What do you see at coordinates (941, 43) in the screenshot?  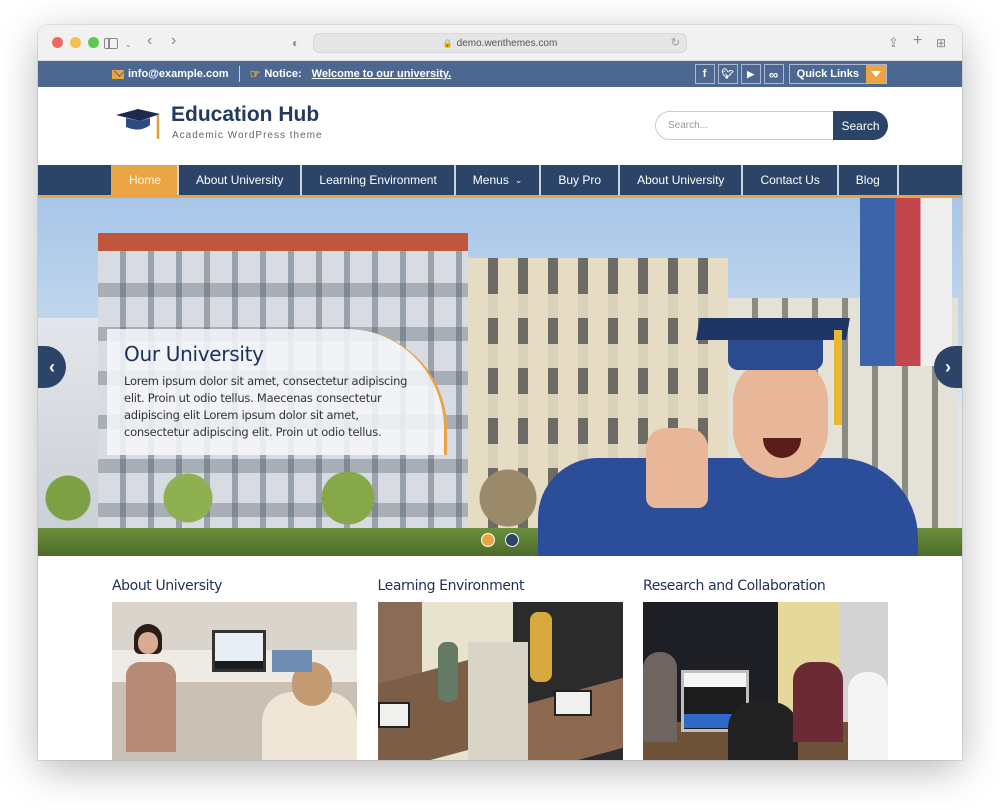 I see `tab-overview-icon: ⊞` at bounding box center [941, 43].